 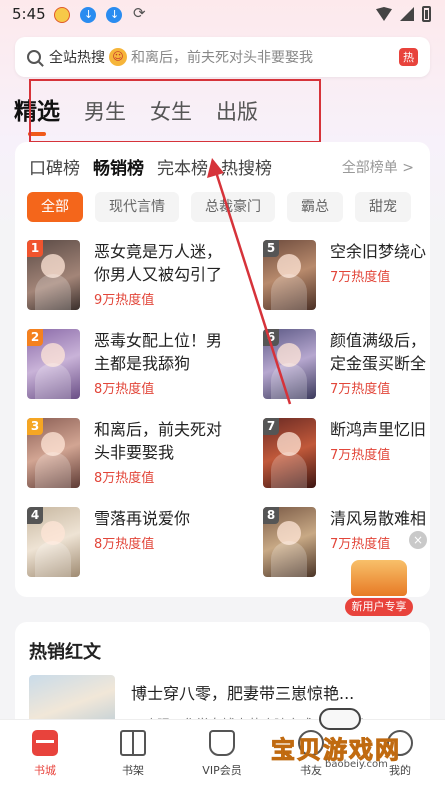 What do you see at coordinates (271, 248) in the screenshot?
I see `rank-badge: 5` at bounding box center [271, 248].